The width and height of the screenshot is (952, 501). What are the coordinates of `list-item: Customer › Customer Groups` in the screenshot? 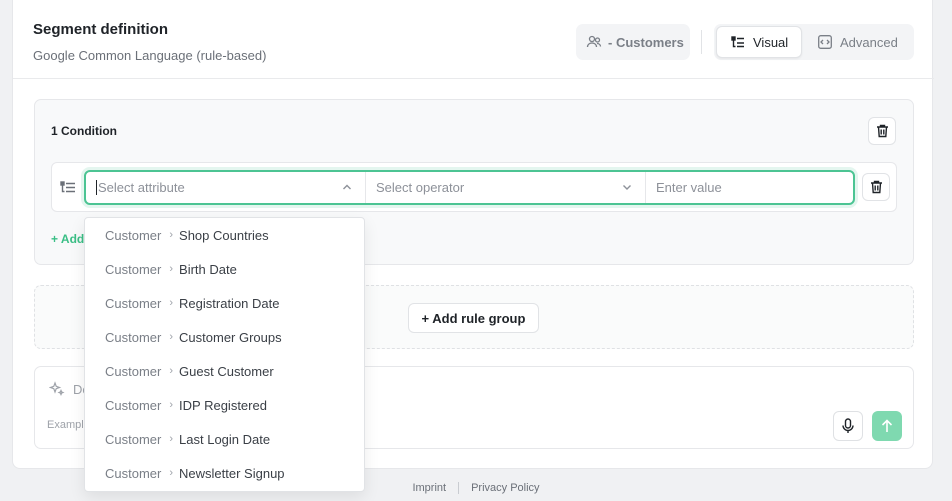 It's located at (224, 337).